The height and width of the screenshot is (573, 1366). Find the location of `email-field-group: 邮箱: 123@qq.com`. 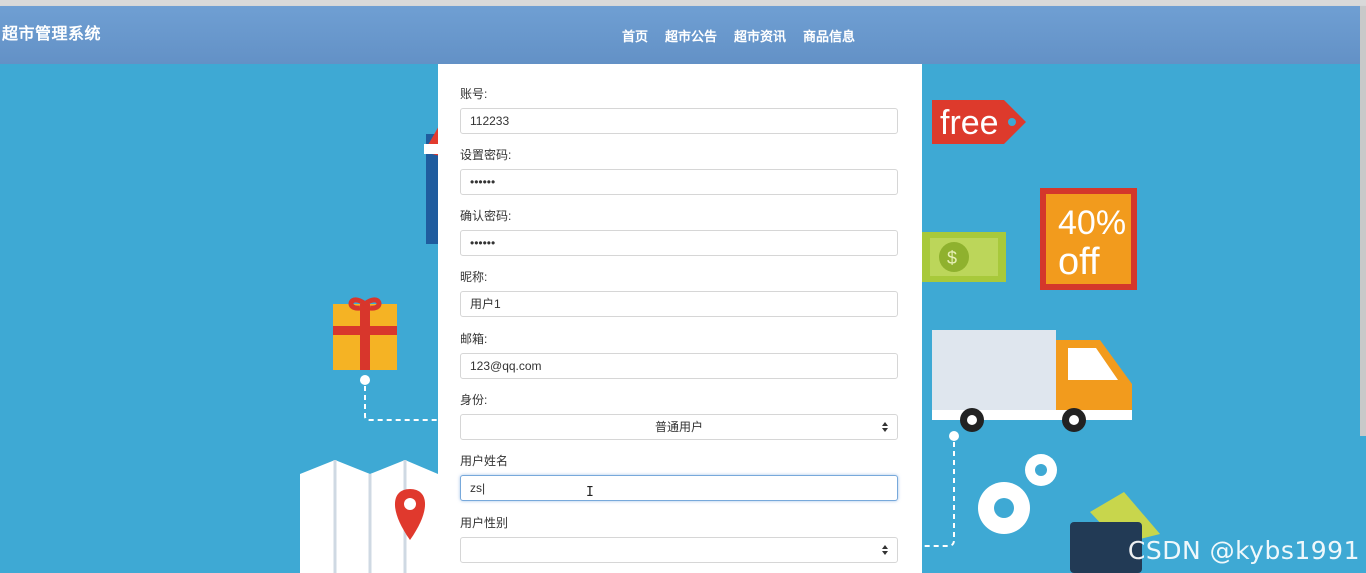

email-field-group: 邮箱: 123@qq.com is located at coordinates (680, 355).